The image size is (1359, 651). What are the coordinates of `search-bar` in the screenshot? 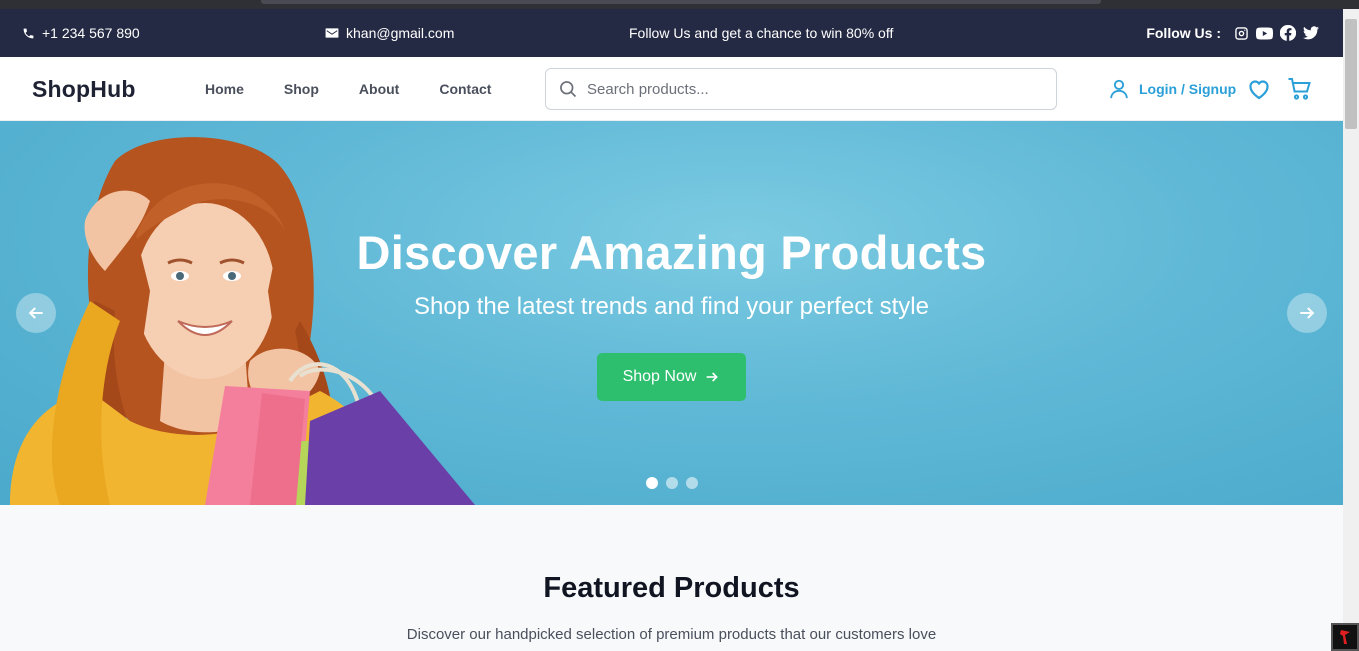 It's located at (801, 89).